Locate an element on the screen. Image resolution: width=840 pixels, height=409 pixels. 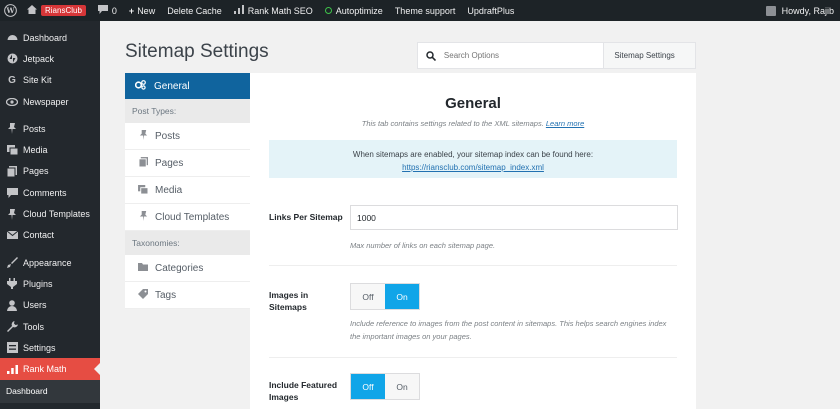
sidebar-item-site-kit: G Site Kit is located at coordinates (50, 80).